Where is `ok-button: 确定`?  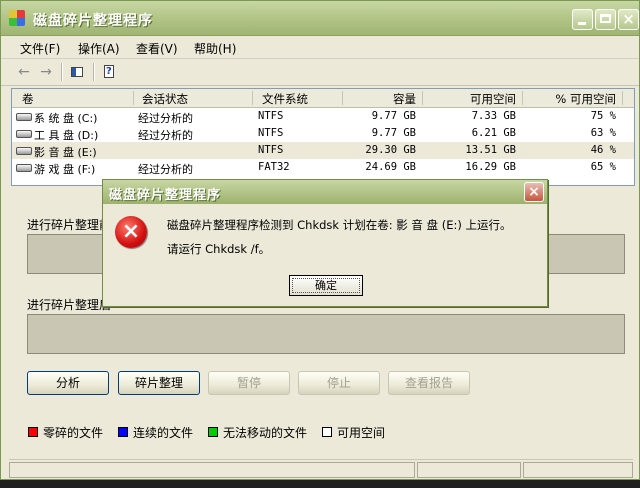 ok-button: 确定 is located at coordinates (326, 285).